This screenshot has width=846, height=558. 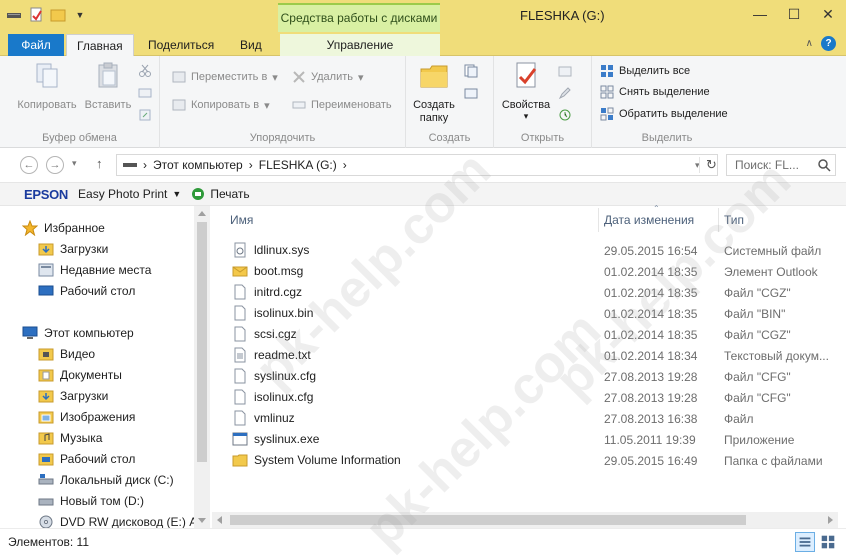 I want to click on group-new-label: Создать, so click(x=449, y=138).